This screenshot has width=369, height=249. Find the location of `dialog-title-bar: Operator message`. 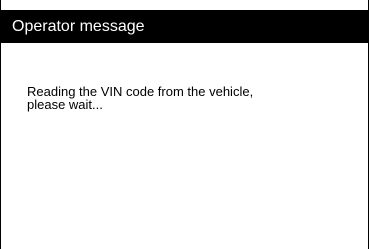

dialog-title-bar: Operator message is located at coordinates (184, 26).